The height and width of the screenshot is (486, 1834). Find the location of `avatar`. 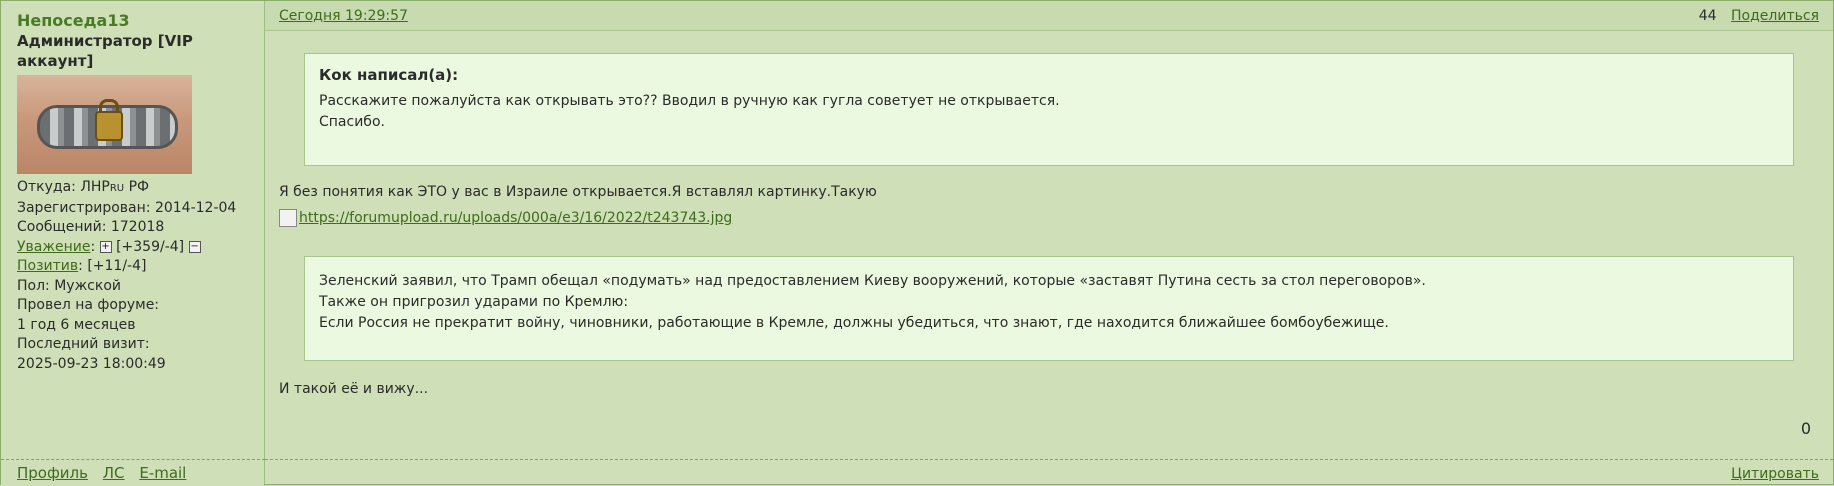

avatar is located at coordinates (104, 124).